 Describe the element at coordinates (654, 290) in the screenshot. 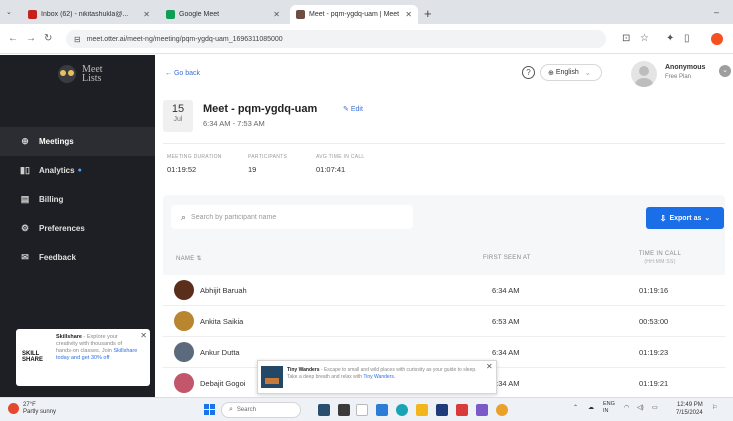

I see `time-in-call-value: 01:19:16` at that location.